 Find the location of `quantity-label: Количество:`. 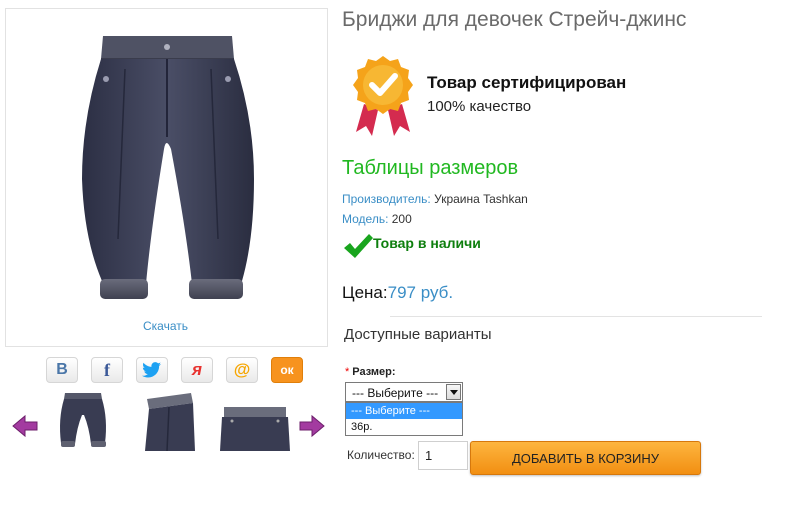

quantity-label: Количество: is located at coordinates (381, 455).